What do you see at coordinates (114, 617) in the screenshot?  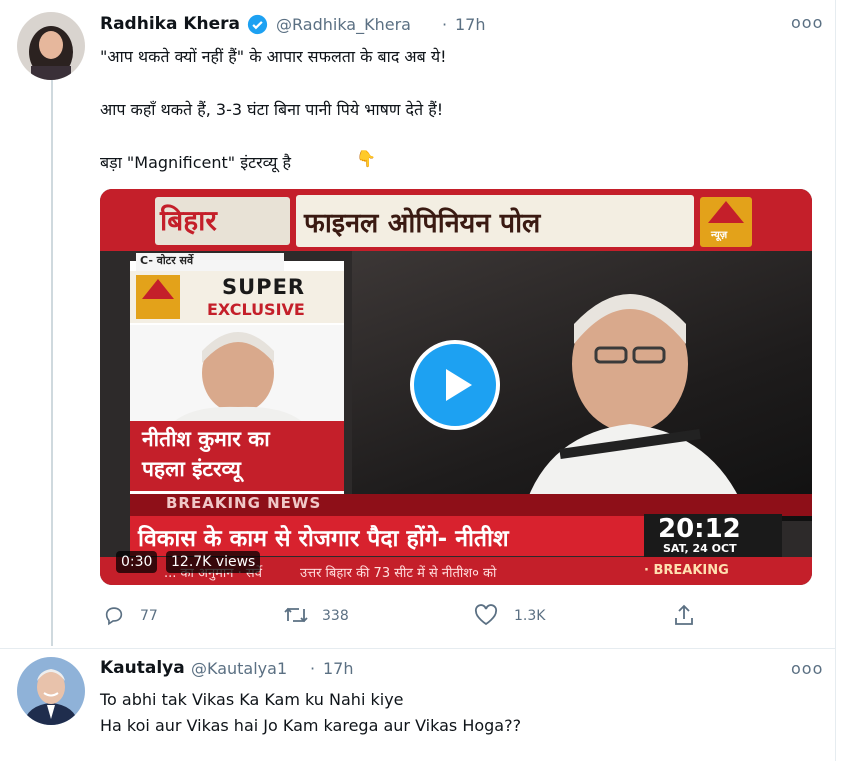 I see `reply-icon` at bounding box center [114, 617].